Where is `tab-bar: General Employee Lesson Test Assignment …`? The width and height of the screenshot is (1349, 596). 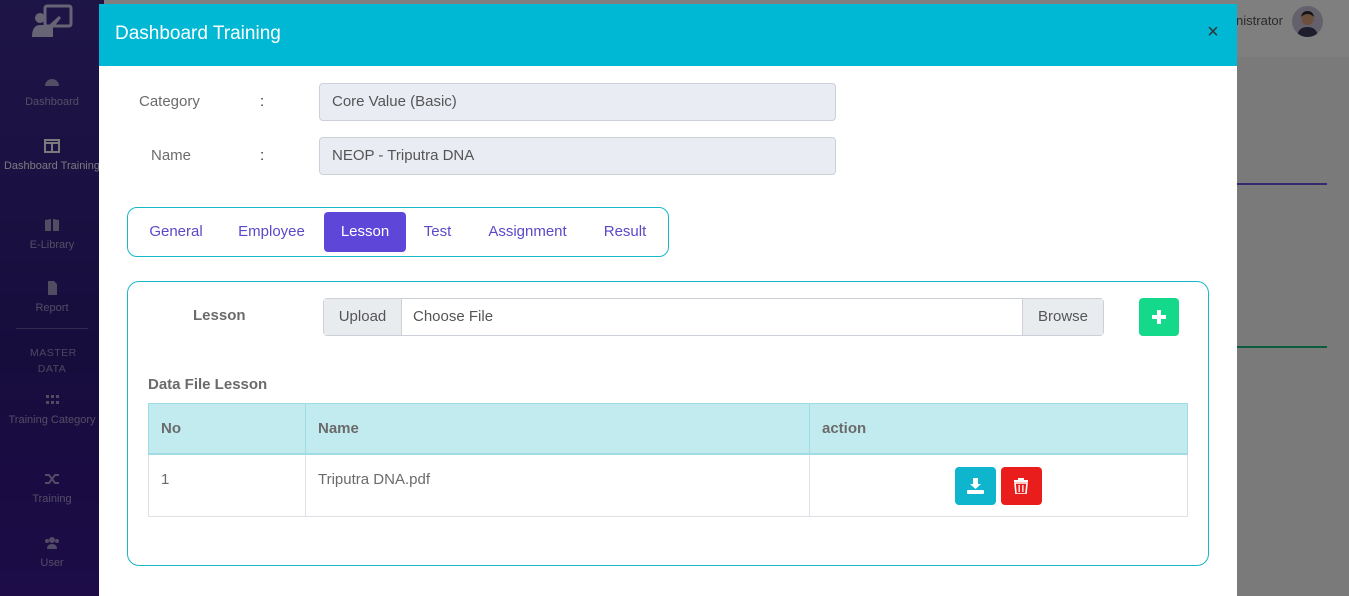
tab-bar: General Employee Lesson Test Assignment … is located at coordinates (398, 232).